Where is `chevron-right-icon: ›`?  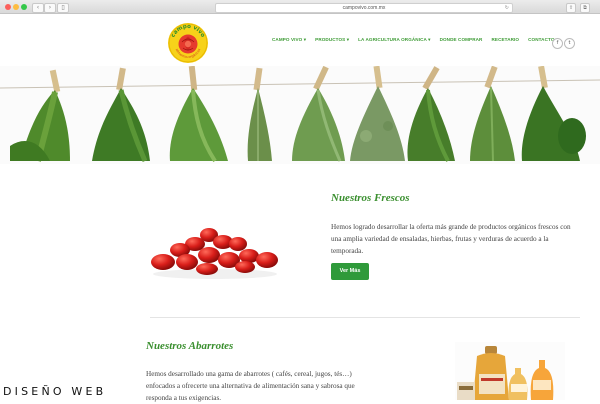 chevron-right-icon: › is located at coordinates (50, 8).